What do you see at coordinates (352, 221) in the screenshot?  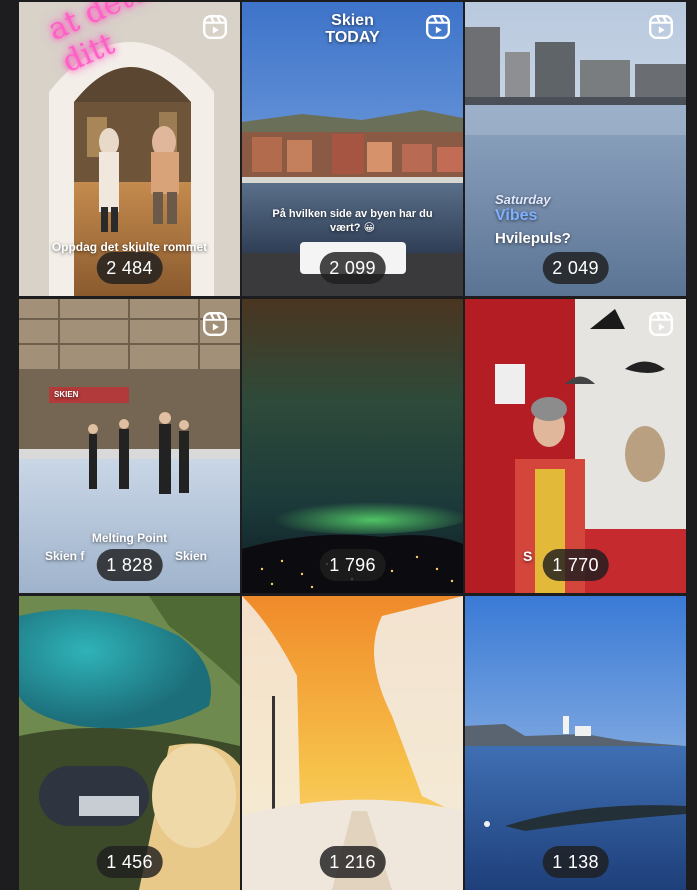 I see `post-caption-2: På hvilken side av byen har du vært? 😀` at bounding box center [352, 221].